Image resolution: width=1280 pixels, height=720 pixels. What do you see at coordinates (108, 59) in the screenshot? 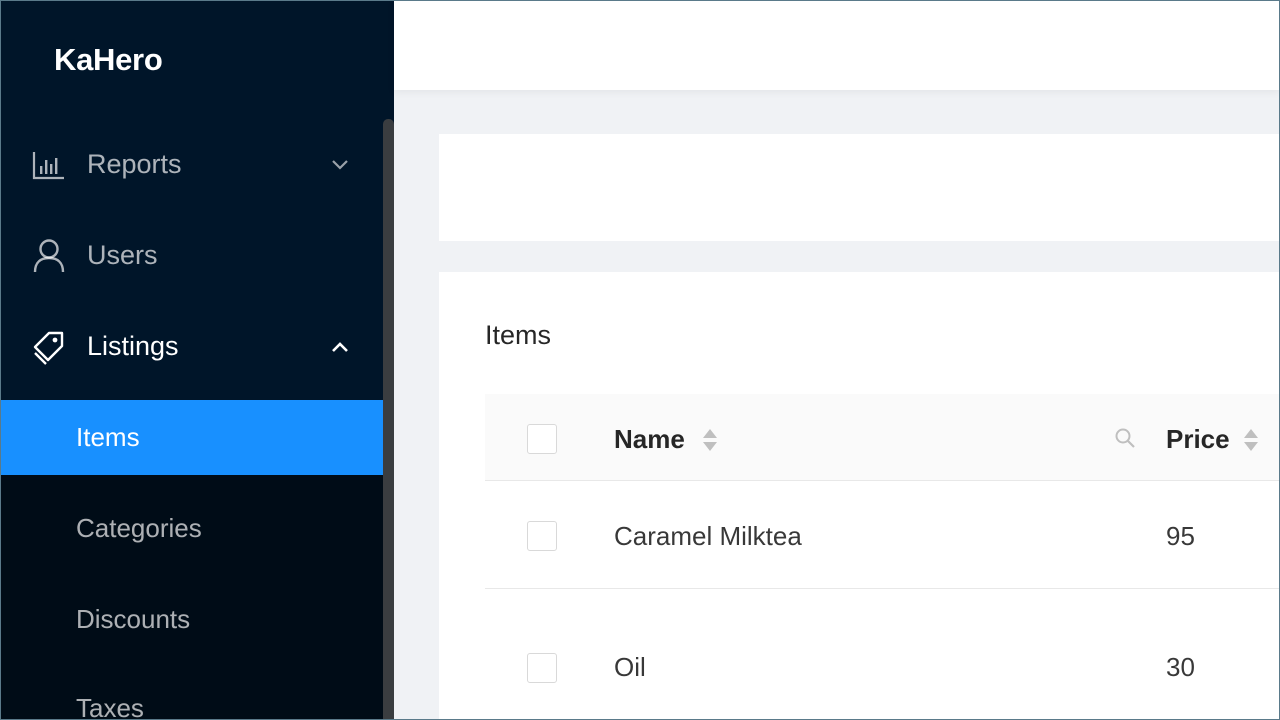
I see `app-logo: KaHero` at bounding box center [108, 59].